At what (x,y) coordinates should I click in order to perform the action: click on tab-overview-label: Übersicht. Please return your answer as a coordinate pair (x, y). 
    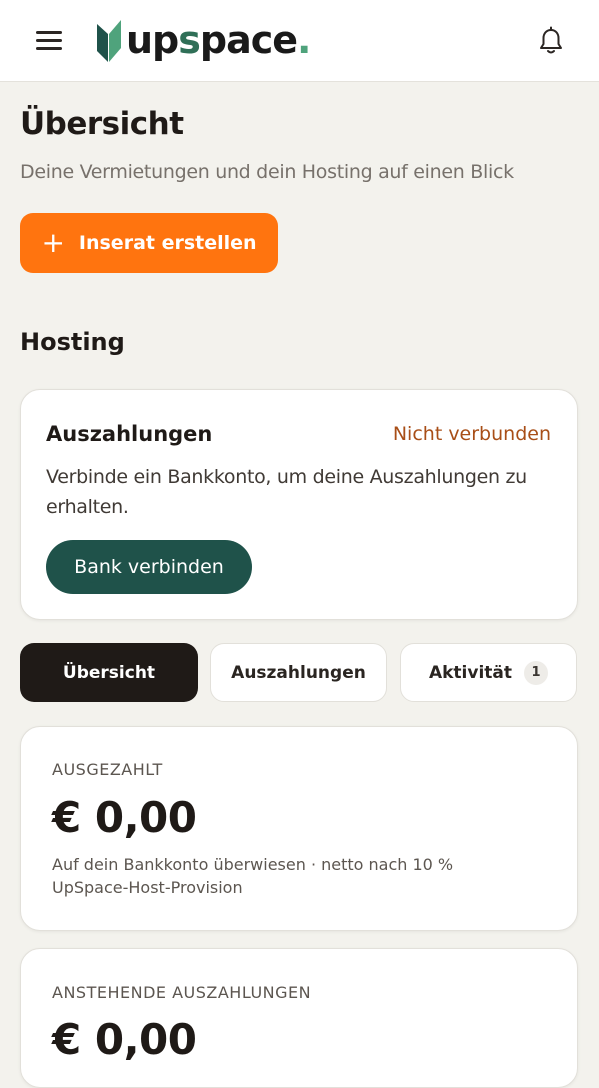
    Looking at the image, I should click on (109, 672).